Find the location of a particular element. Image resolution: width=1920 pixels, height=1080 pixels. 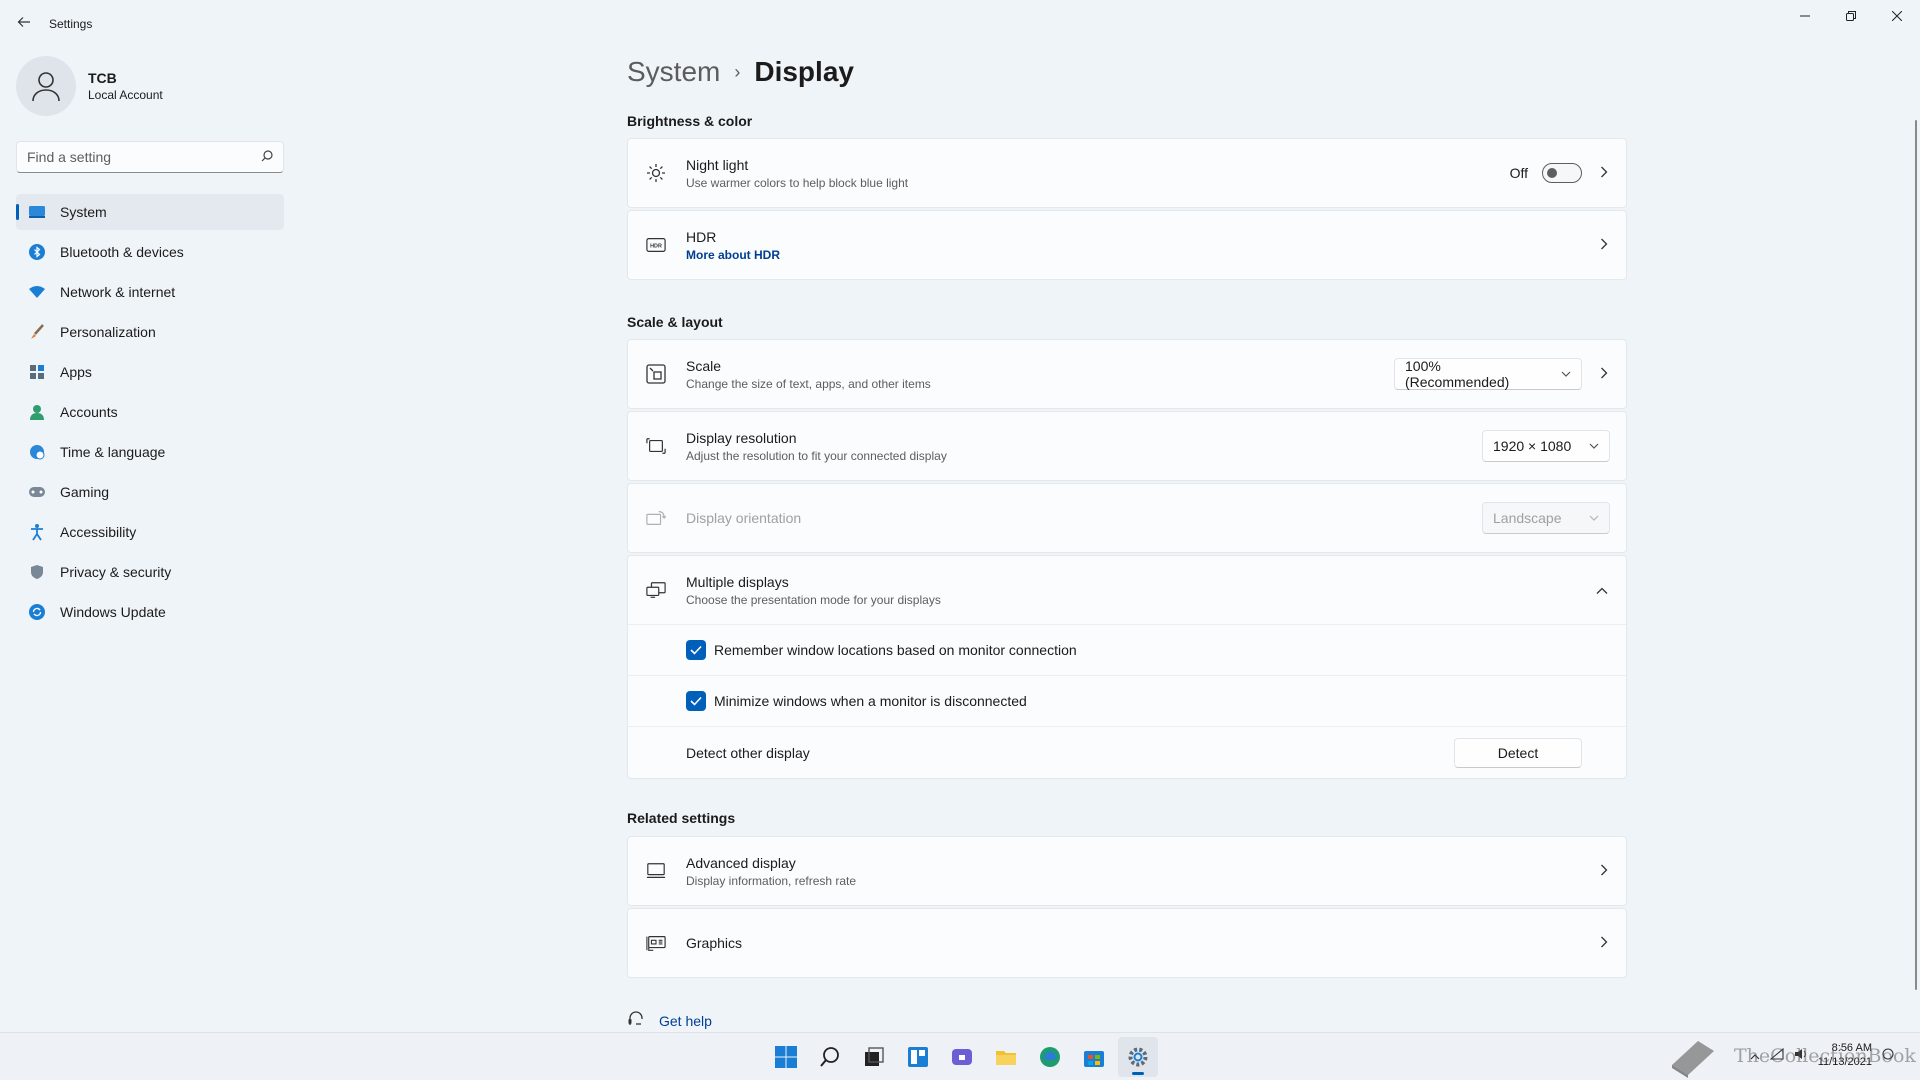

user-profile: TCB Local Account is located at coordinates (89, 86).